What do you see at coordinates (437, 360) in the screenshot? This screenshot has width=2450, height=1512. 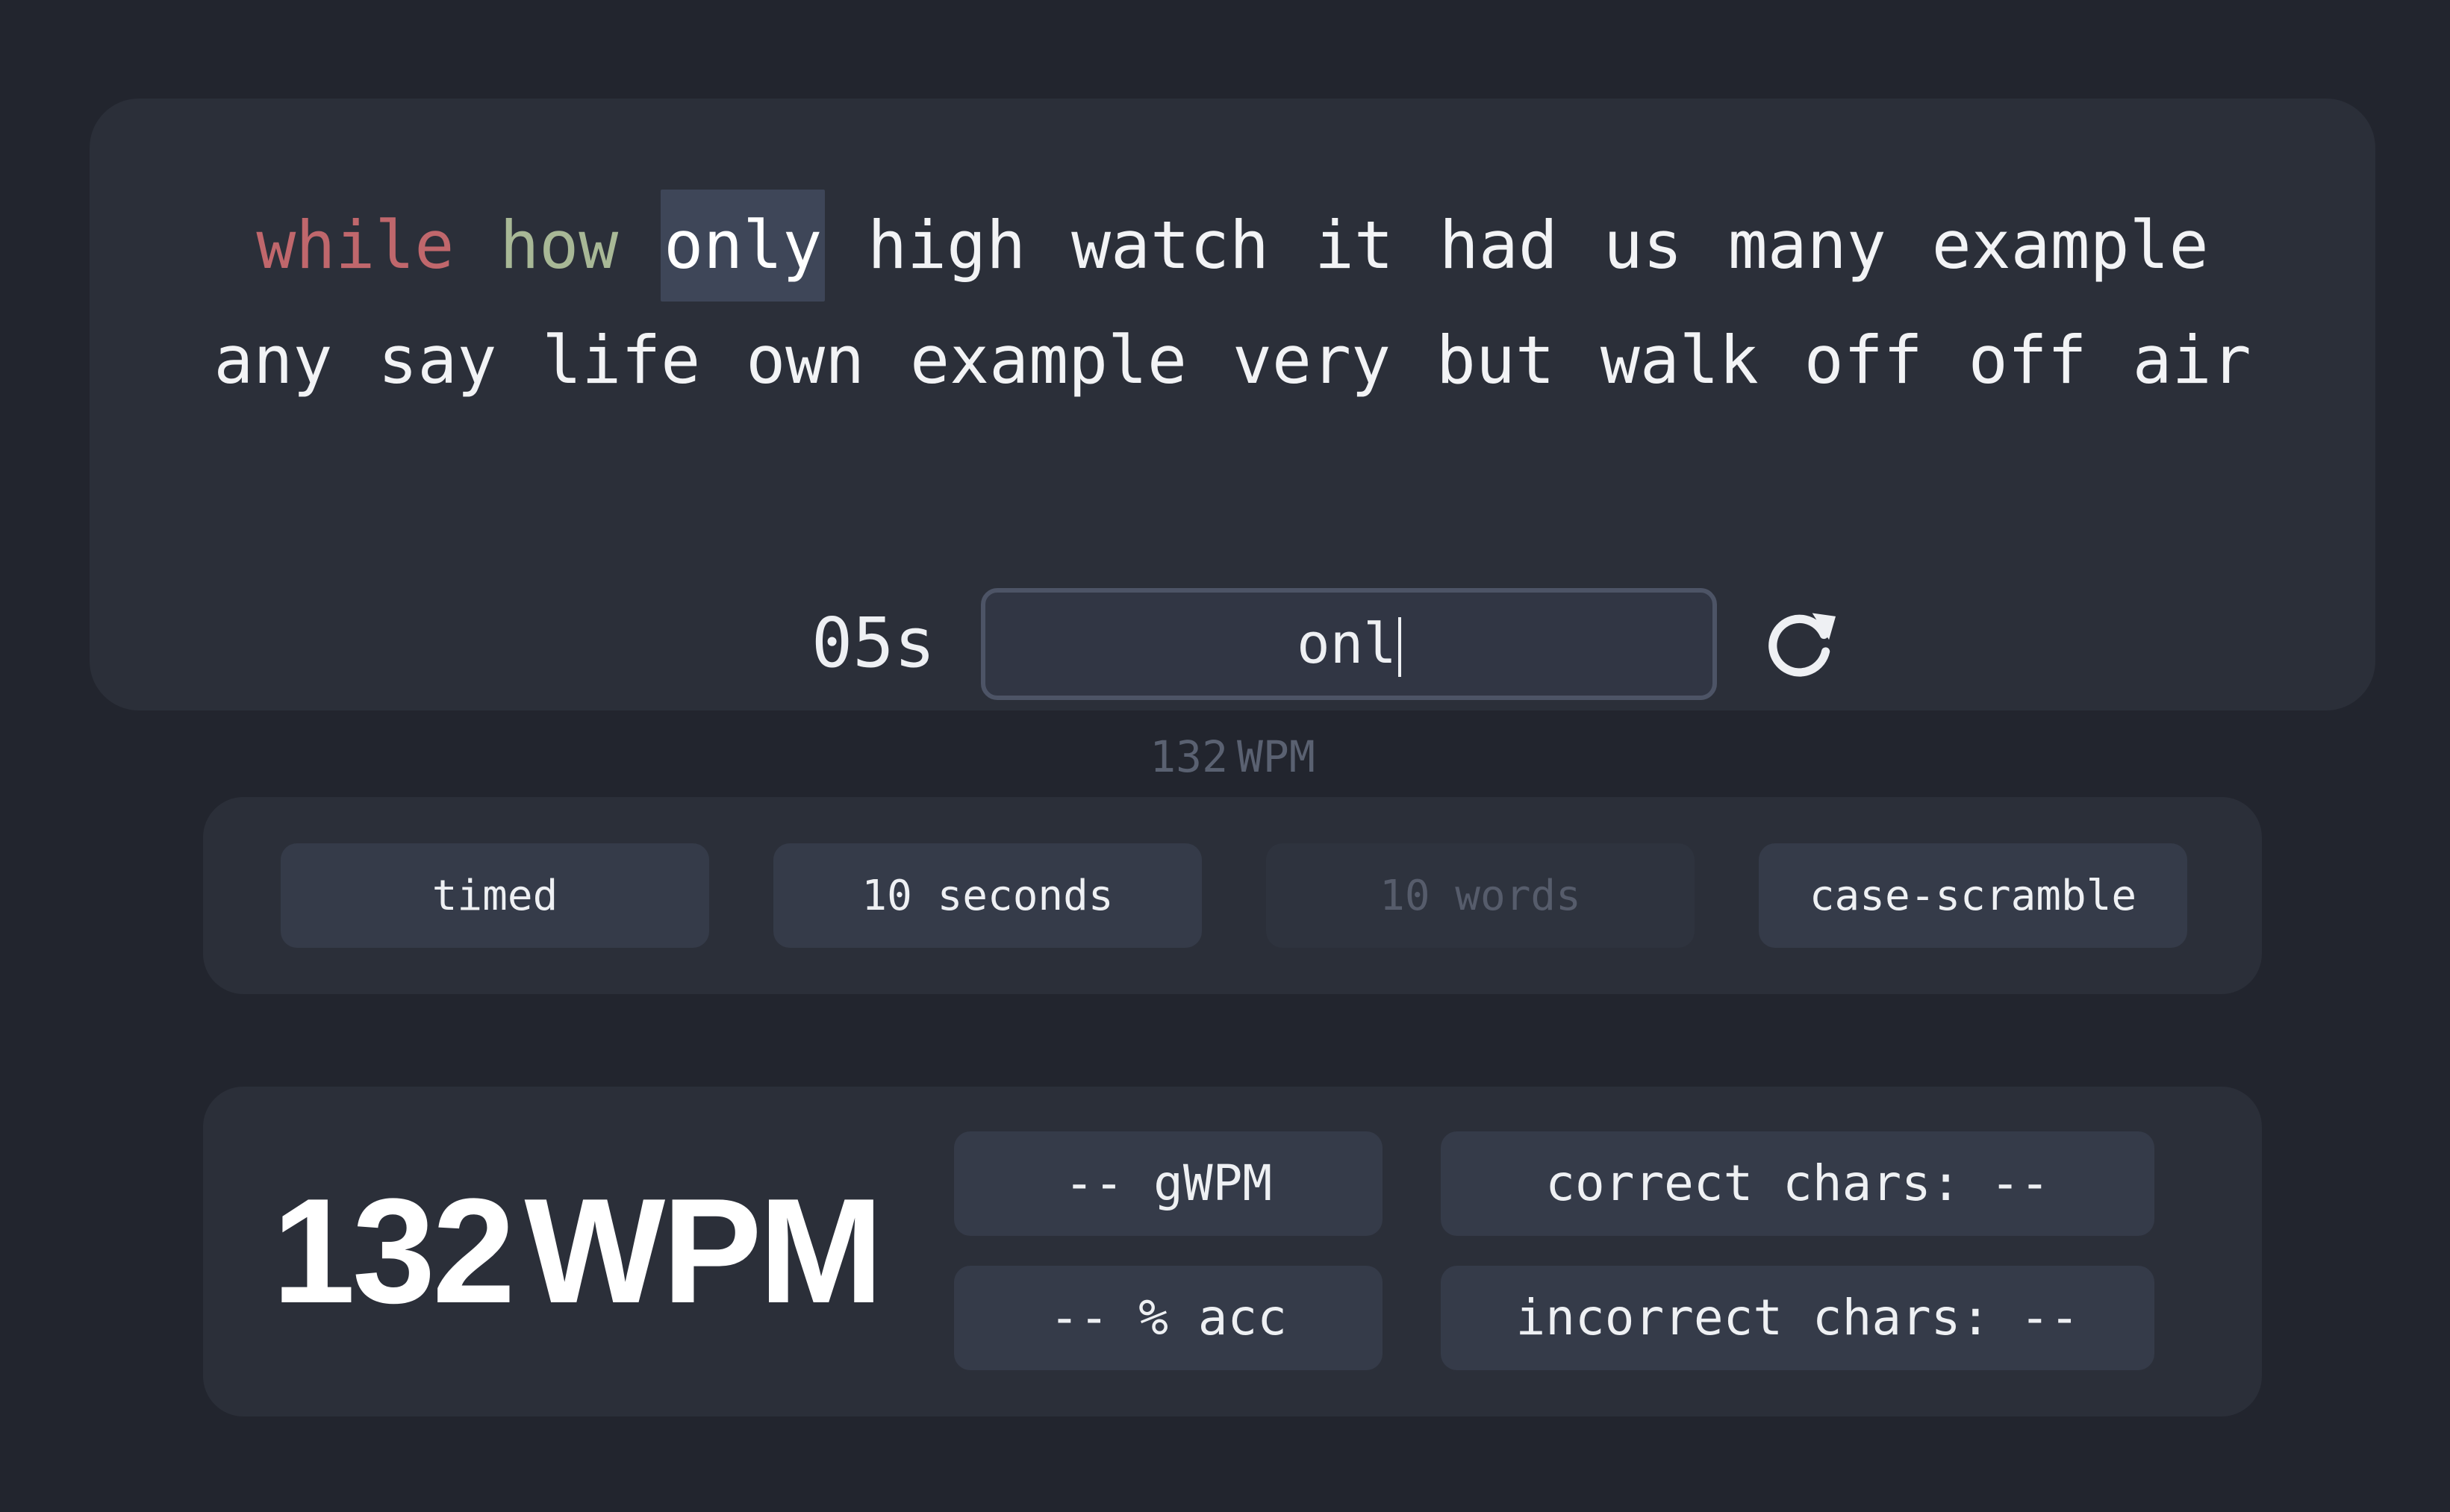 I see `word: say` at bounding box center [437, 360].